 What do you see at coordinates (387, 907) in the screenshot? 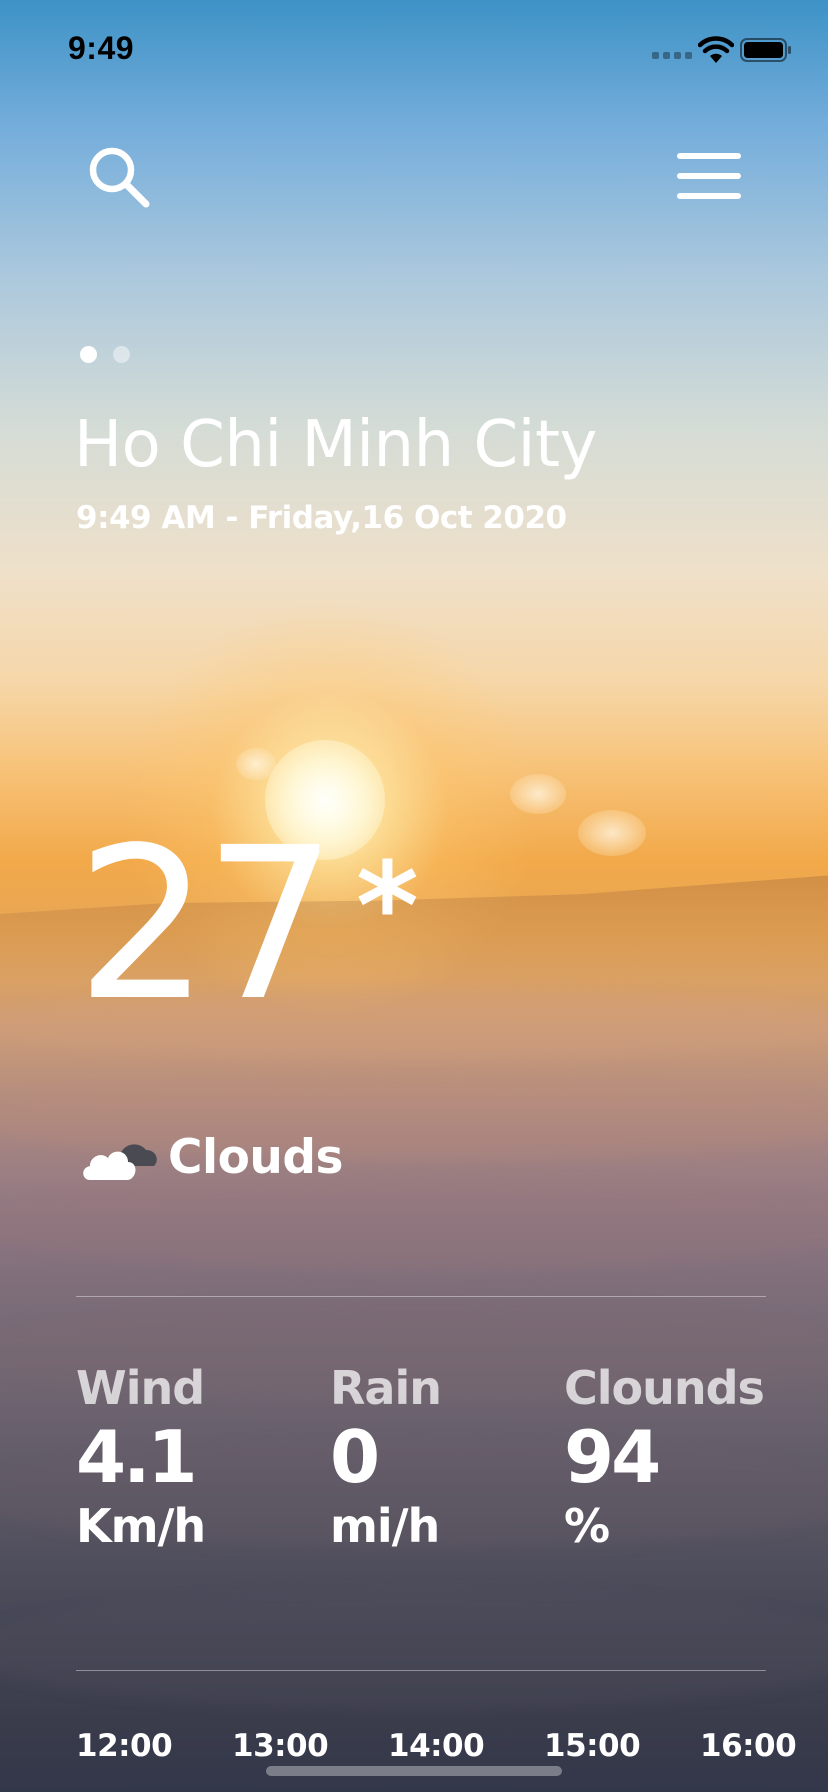
I see `temperature-unit: *` at bounding box center [387, 907].